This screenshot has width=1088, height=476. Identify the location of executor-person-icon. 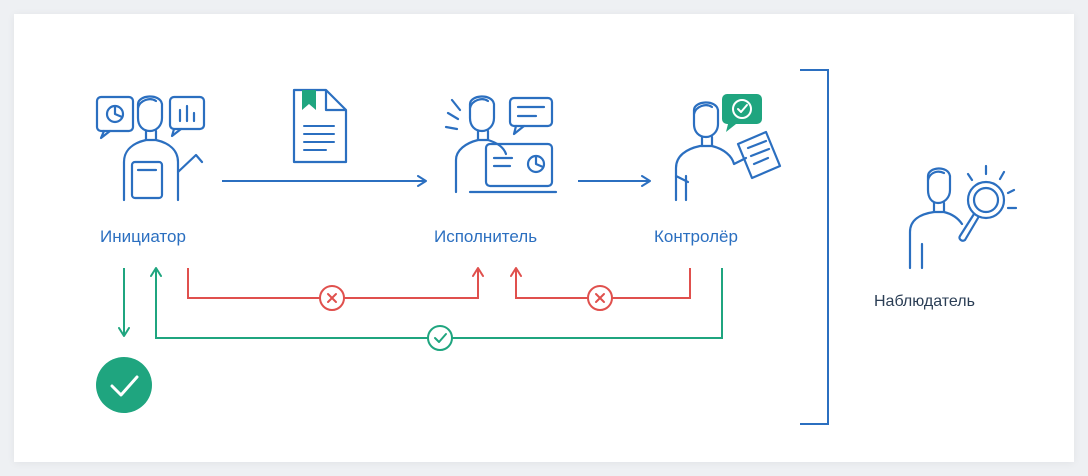
(501, 144).